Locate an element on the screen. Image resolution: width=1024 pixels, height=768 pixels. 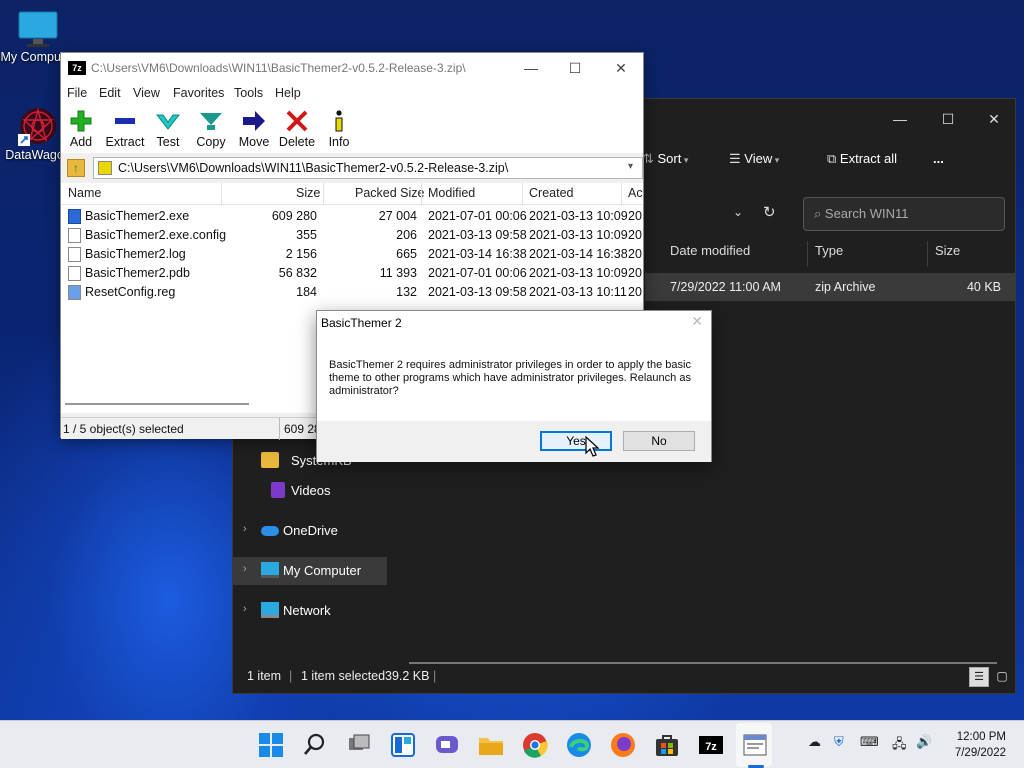
mouse-cursor-icon is located at coordinates (592, 446).